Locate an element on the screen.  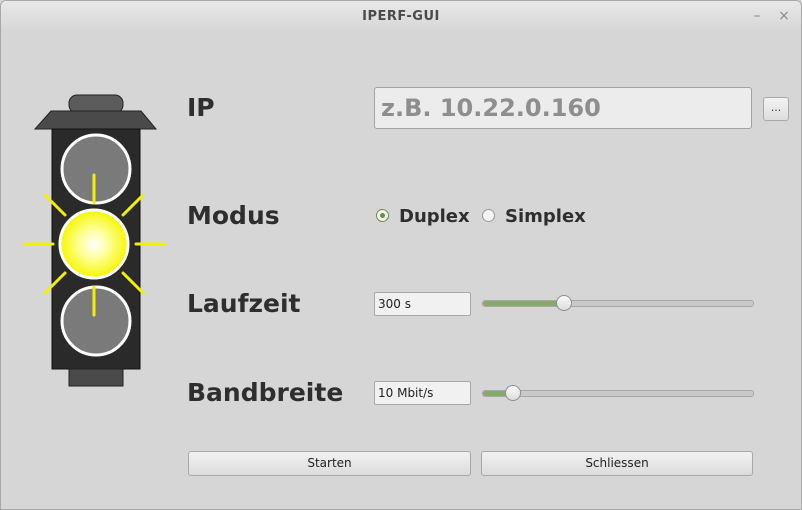
duration-slider-fill is located at coordinates (523, 303).